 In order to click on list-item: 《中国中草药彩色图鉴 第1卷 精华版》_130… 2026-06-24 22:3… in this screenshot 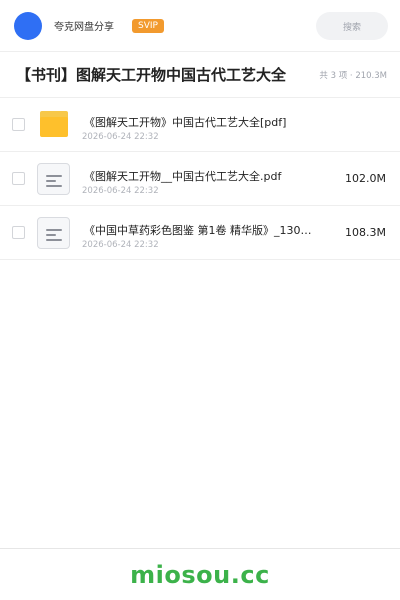, I will do `click(200, 233)`.